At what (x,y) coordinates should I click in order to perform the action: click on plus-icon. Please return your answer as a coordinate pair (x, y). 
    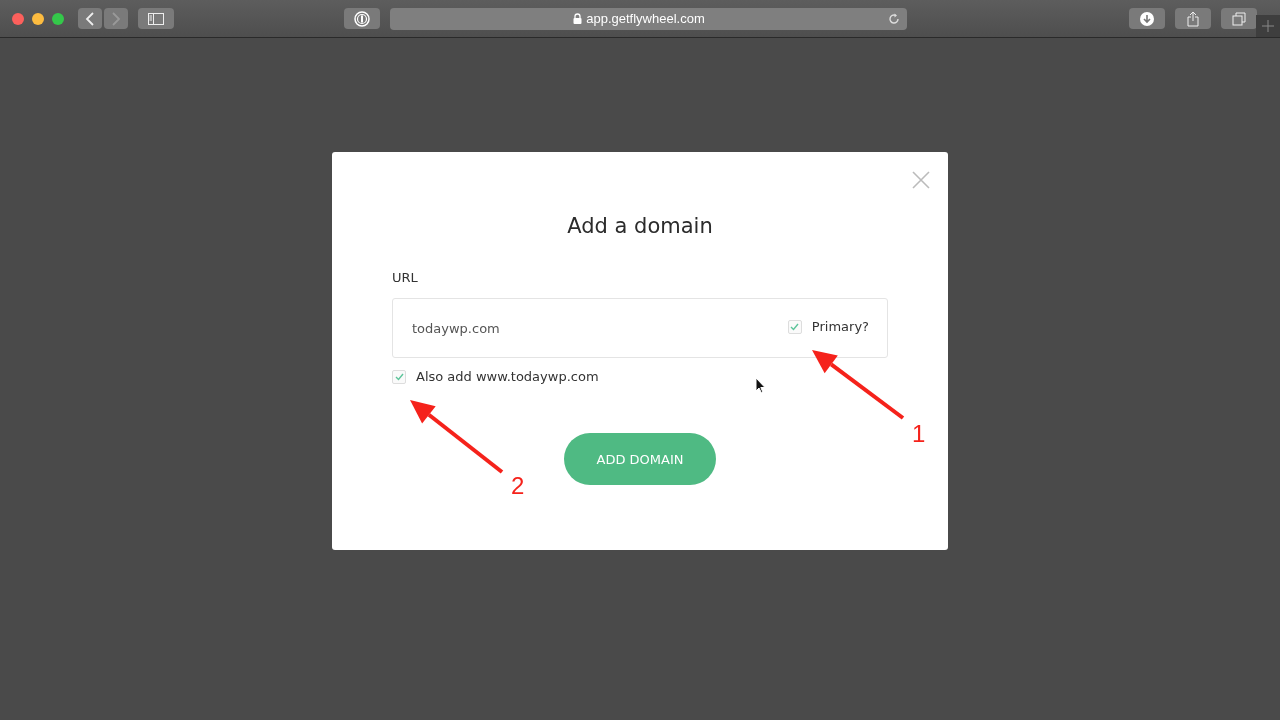
    Looking at the image, I should click on (1268, 26).